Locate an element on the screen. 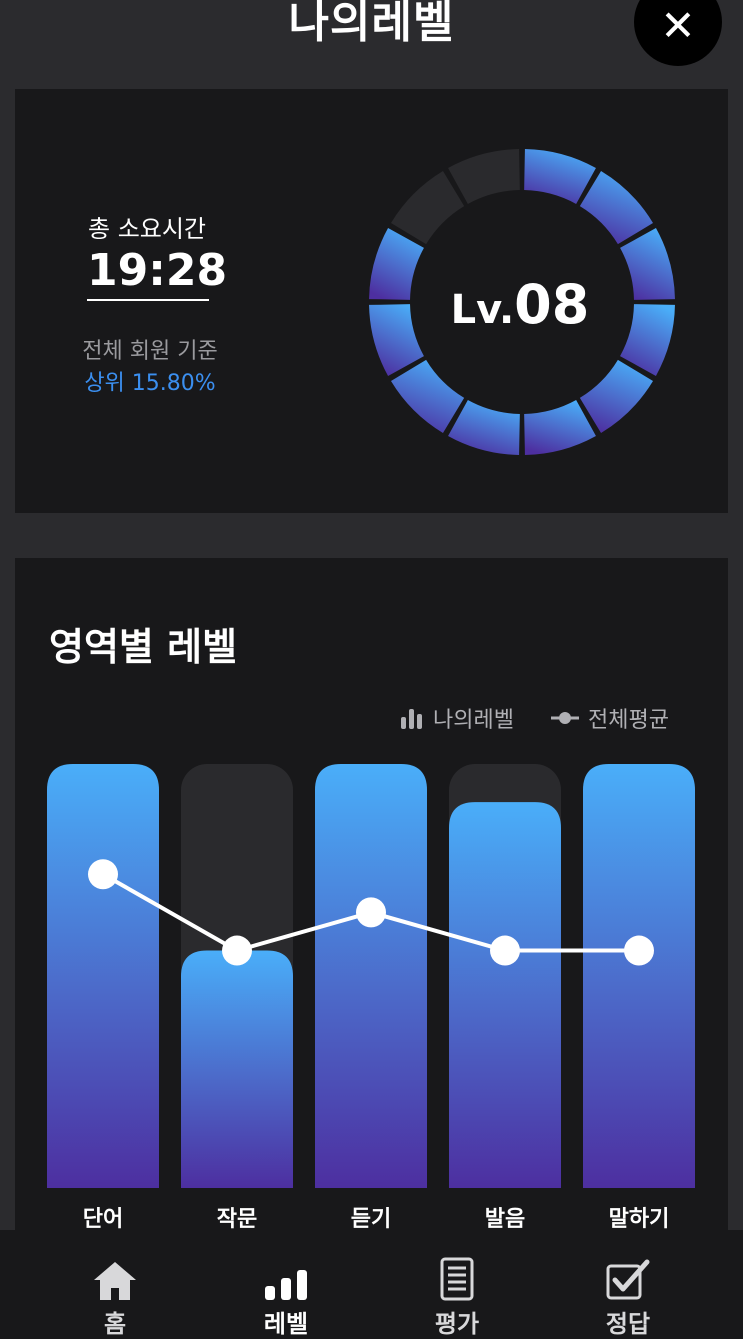 The height and width of the screenshot is (1339, 743). rank-basis-label: 전체 회원 기준 is located at coordinates (150, 351).